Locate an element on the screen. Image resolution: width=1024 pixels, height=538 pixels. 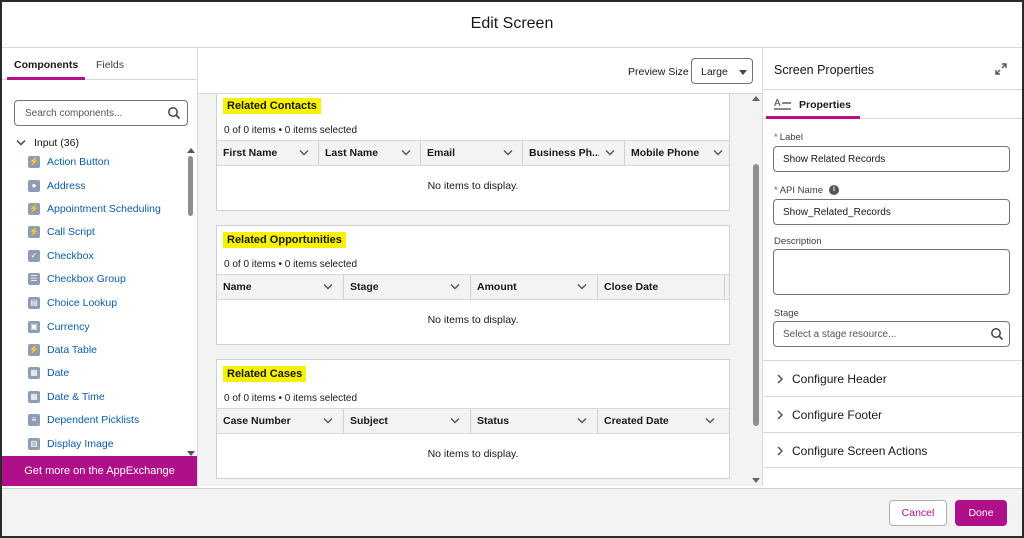
panel-title: Screen Properties is located at coordinates (824, 70).